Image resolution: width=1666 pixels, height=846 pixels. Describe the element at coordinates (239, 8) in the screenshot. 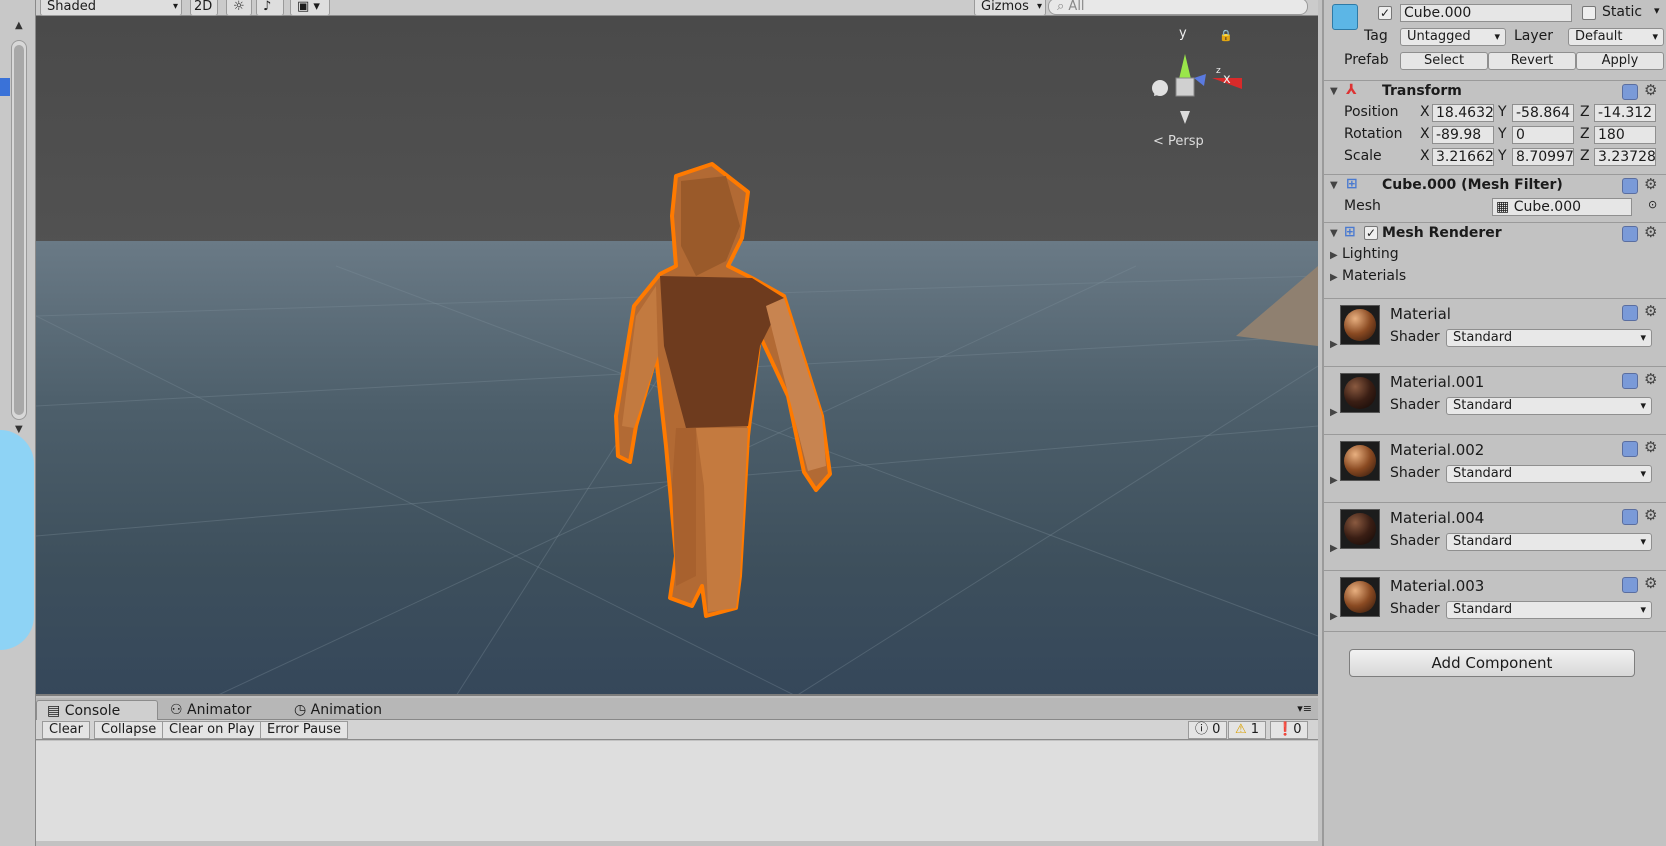

I see `scene-lighting-icon: ☼` at that location.